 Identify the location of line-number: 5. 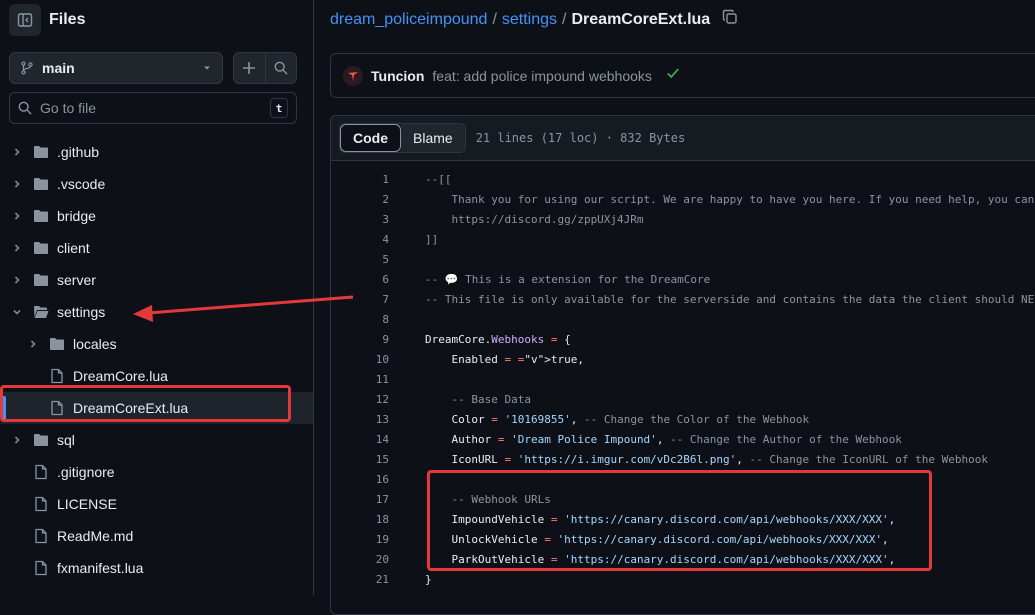
(378, 259).